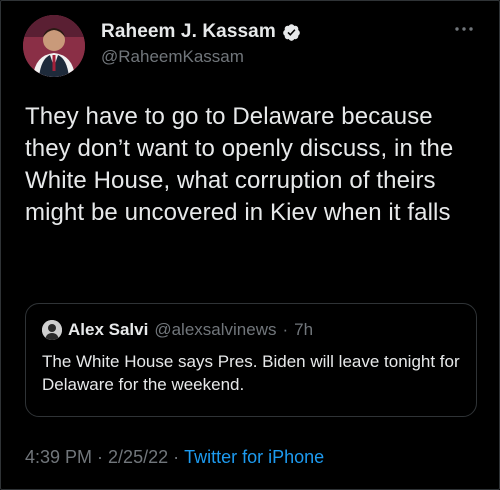  Describe the element at coordinates (201, 57) in the screenshot. I see `author-handle: @RaheemKassam` at that location.